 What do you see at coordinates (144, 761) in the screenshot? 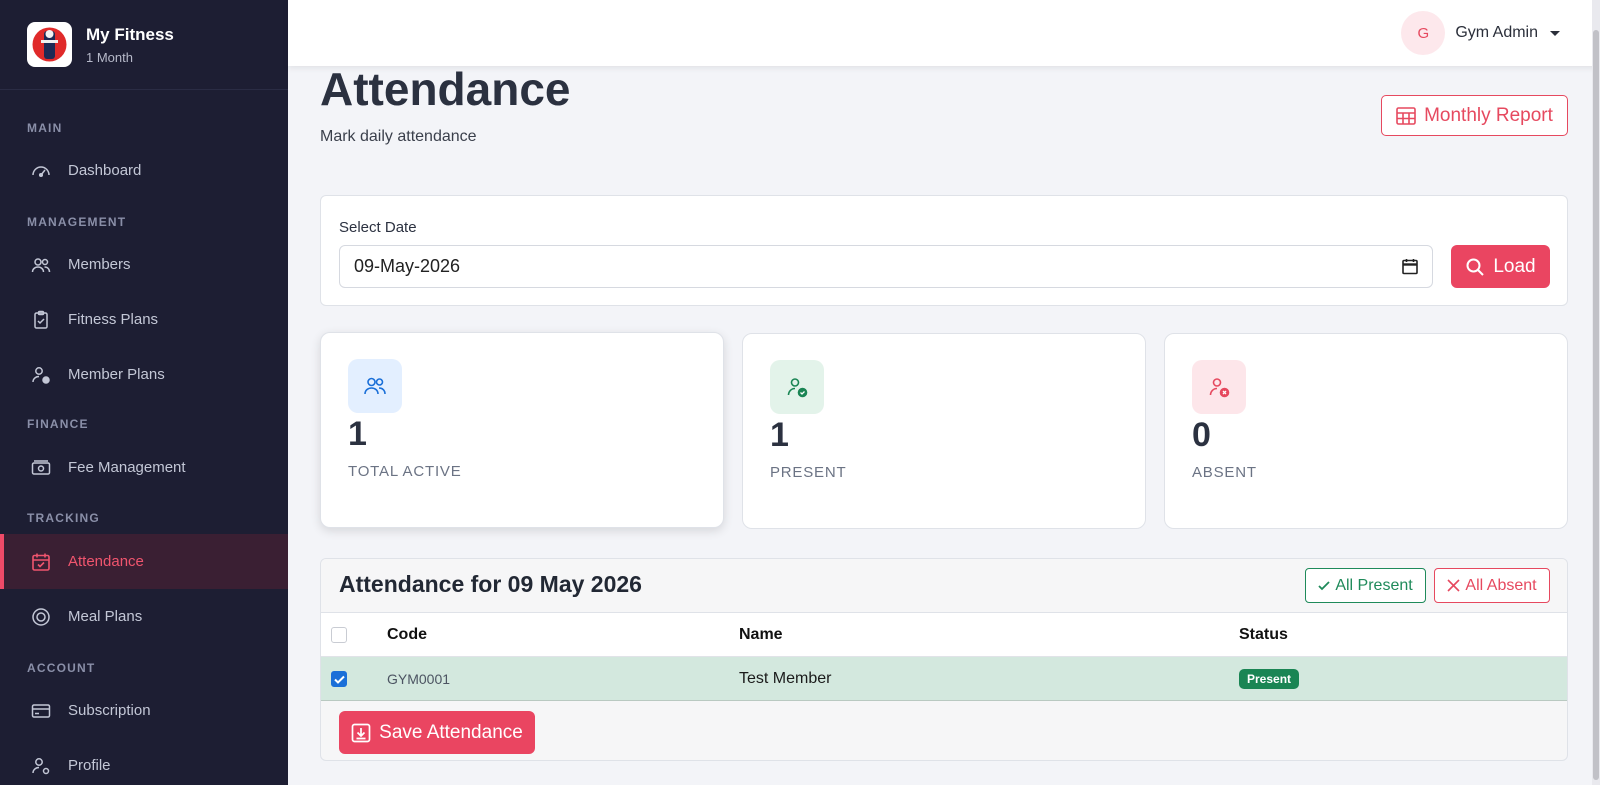
I see `sidebar-item-profile: Profile` at bounding box center [144, 761].